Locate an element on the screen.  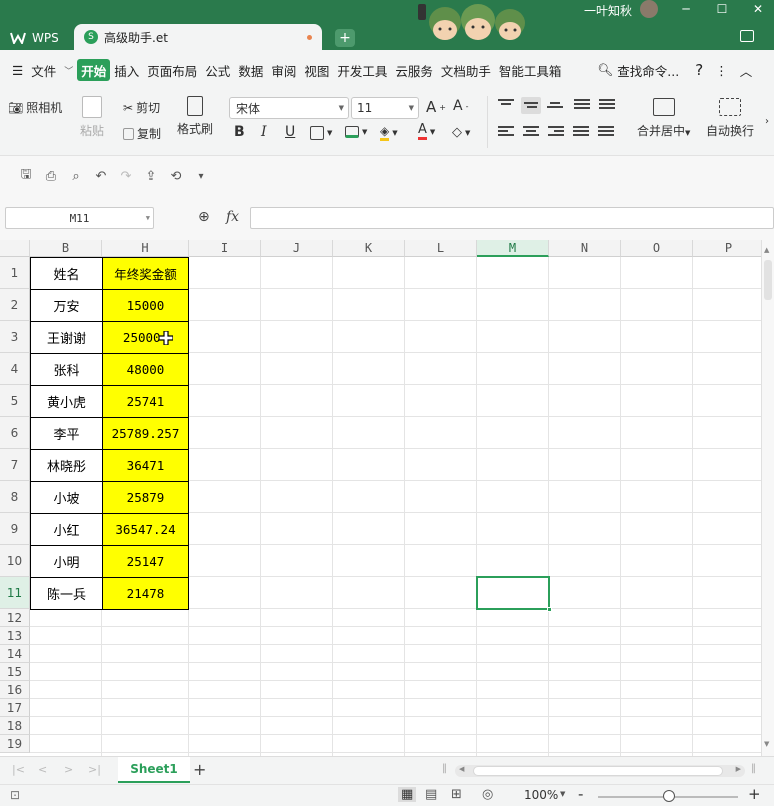
table-cell-name: 张科 is located at coordinates (66, 369).